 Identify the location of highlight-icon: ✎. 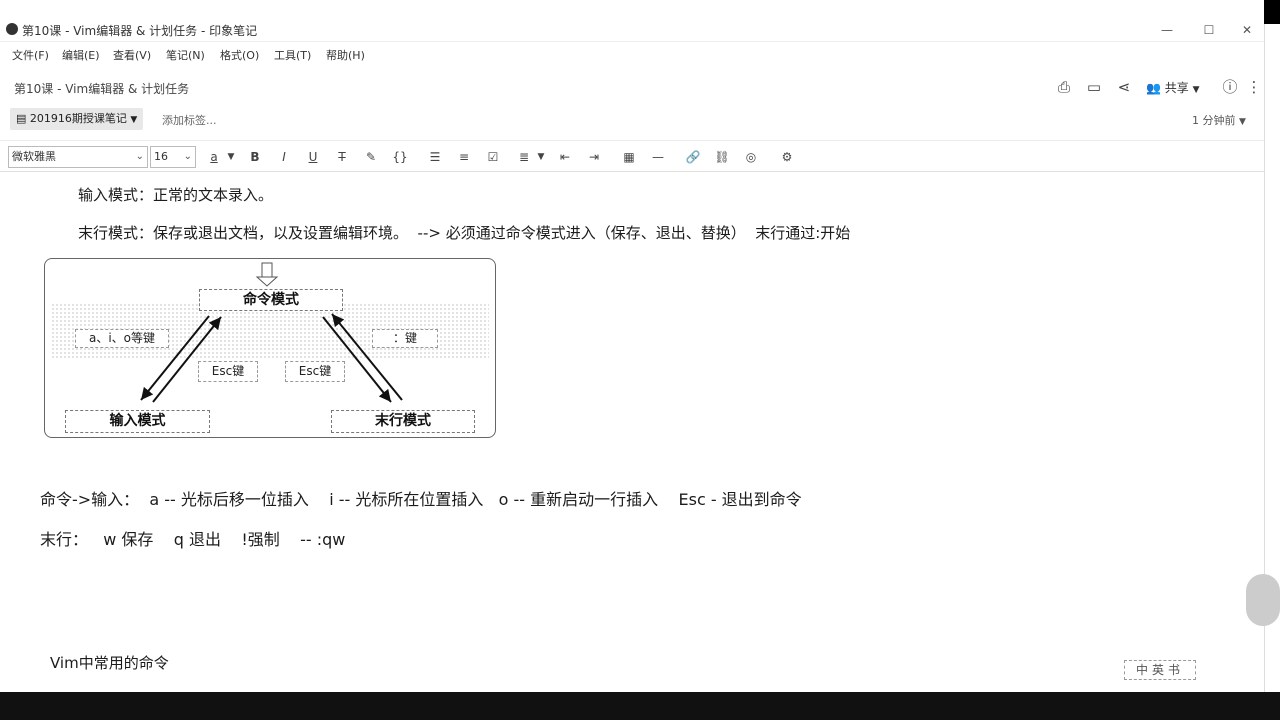
(371, 157).